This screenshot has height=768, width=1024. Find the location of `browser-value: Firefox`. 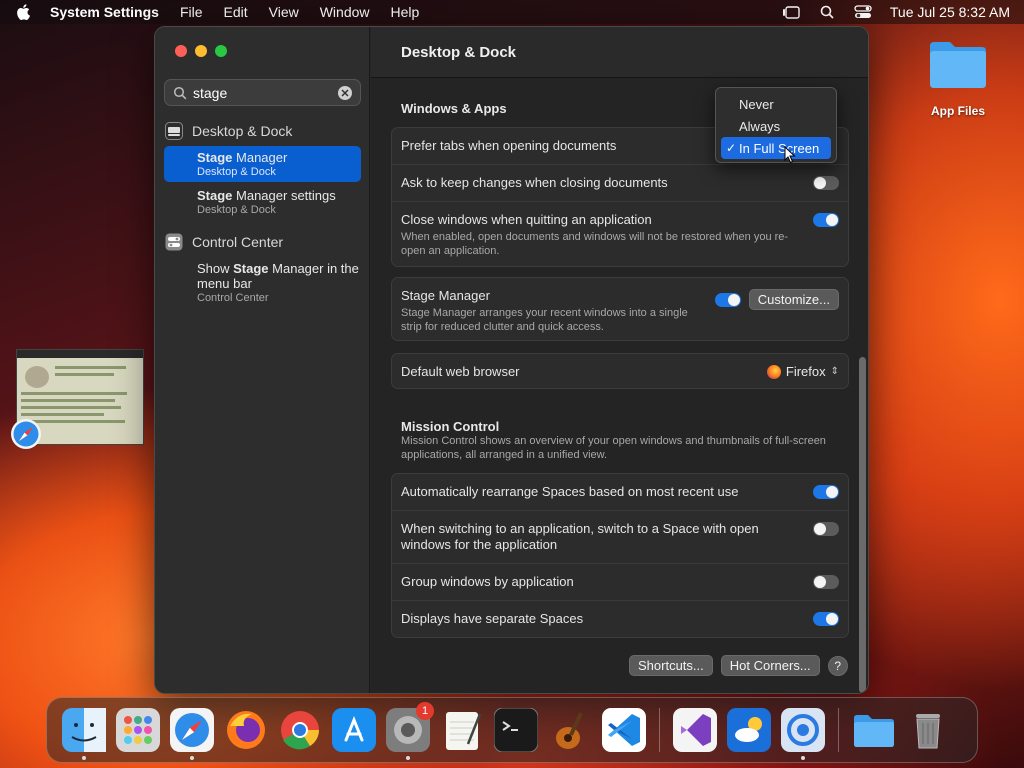

browser-value: Firefox is located at coordinates (805, 371).